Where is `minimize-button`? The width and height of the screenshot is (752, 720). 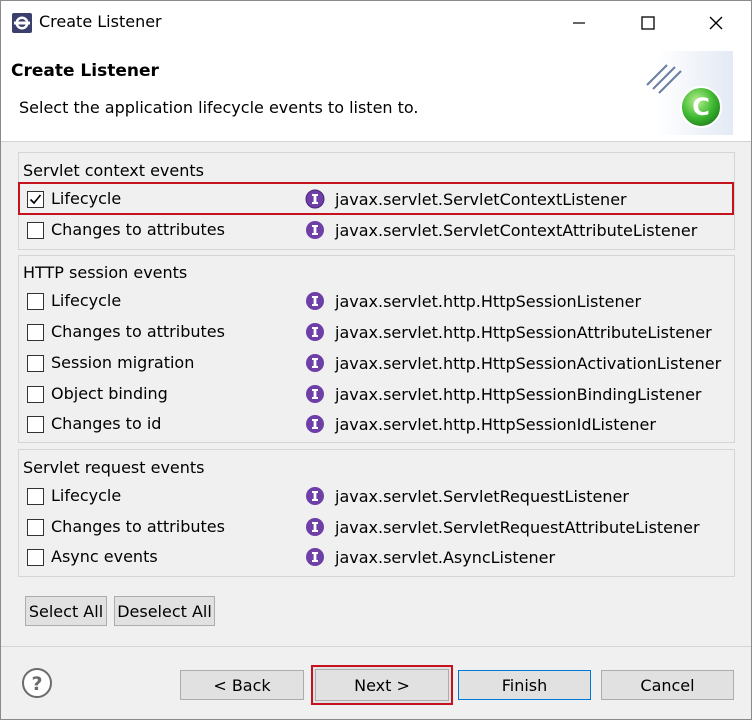 minimize-button is located at coordinates (579, 23).